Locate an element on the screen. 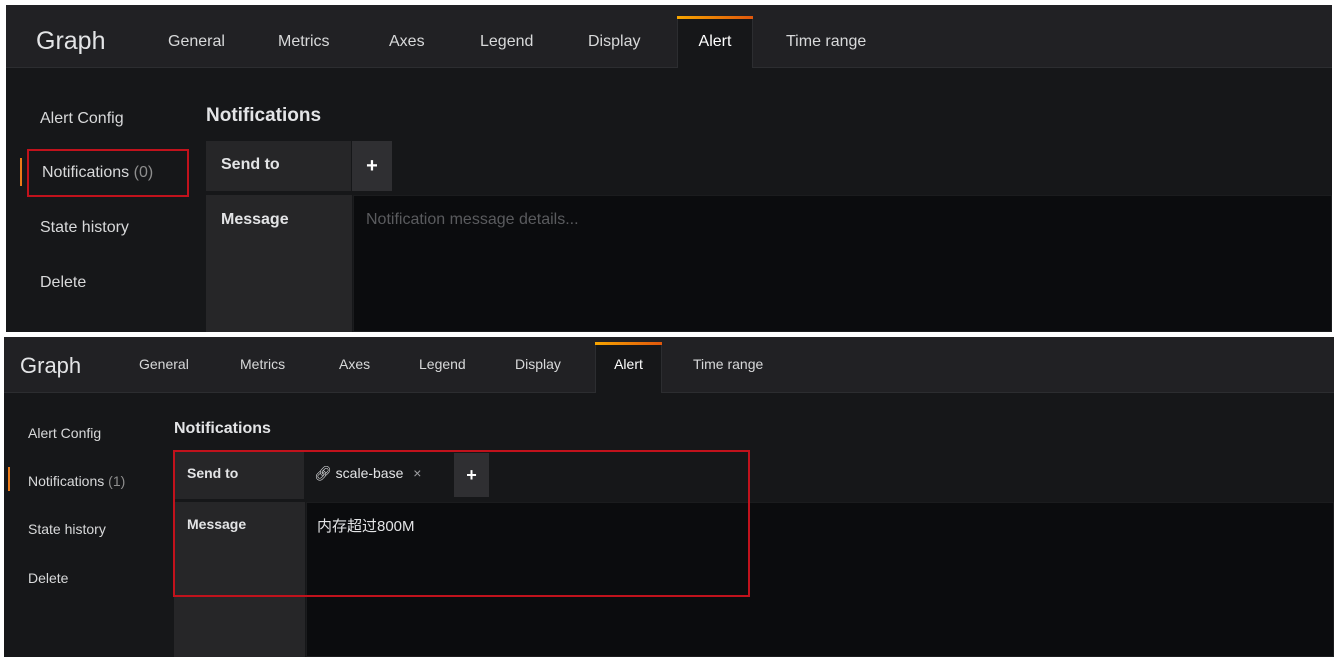 Image resolution: width=1338 pixels, height=657 pixels. sidebar-item-notifications: Notifications (0) is located at coordinates (97, 173).